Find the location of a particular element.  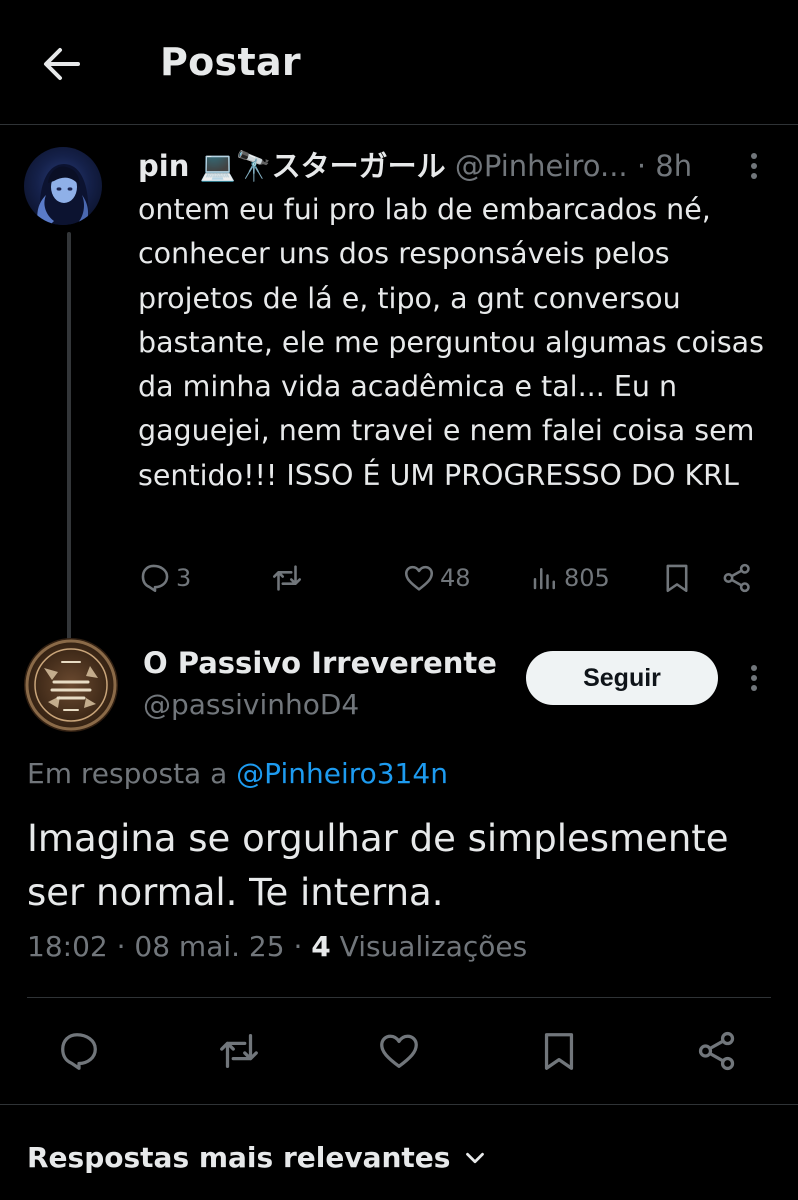

chevron-down-icon is located at coordinates (475, 1157).